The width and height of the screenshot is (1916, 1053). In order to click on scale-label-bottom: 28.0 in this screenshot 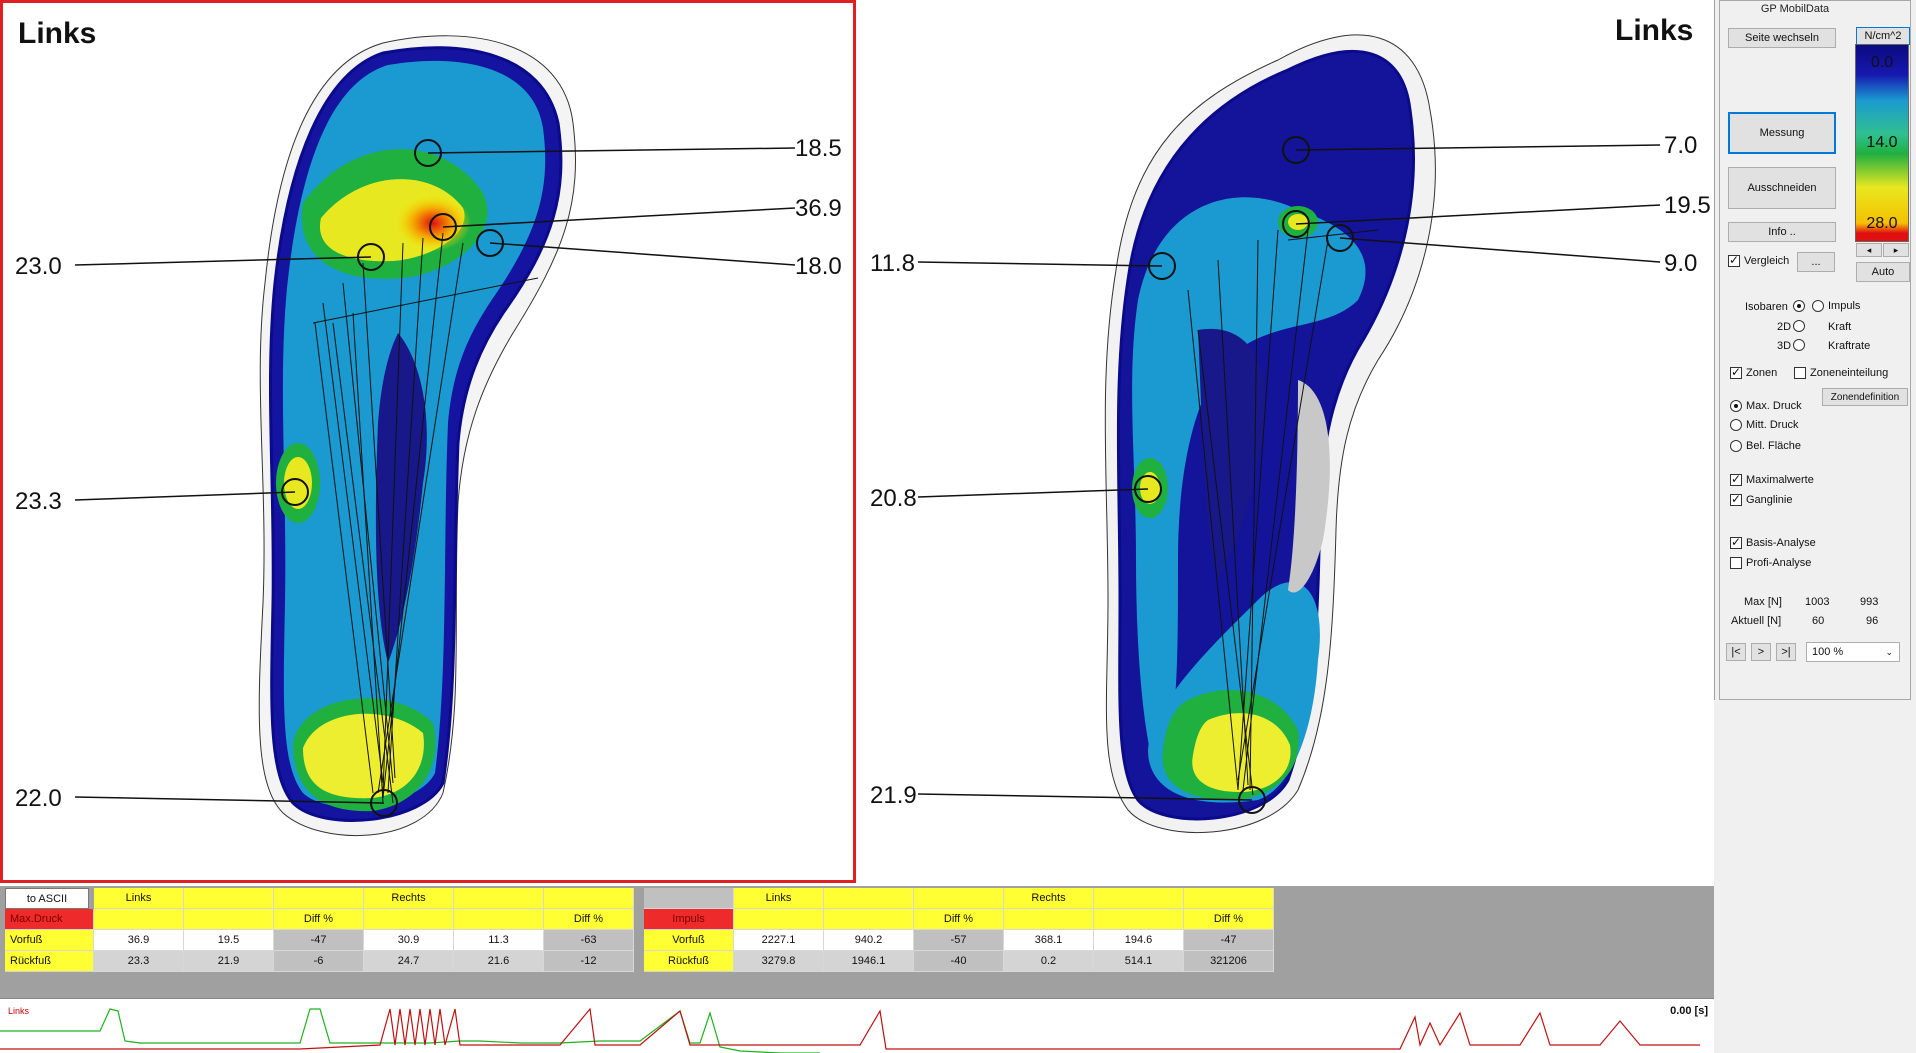, I will do `click(1882, 223)`.